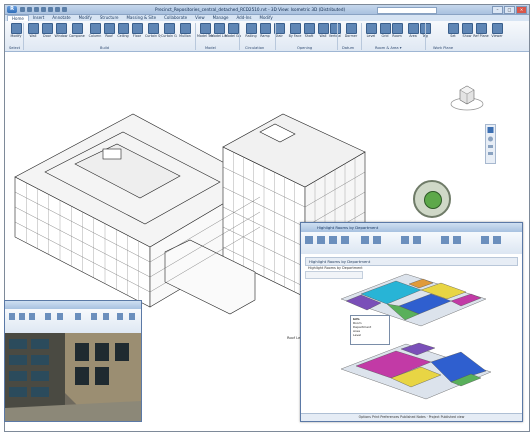  What do you see at coordinates (497, 36) in the screenshot?
I see `tool-label: Viewer` at bounding box center [497, 36].